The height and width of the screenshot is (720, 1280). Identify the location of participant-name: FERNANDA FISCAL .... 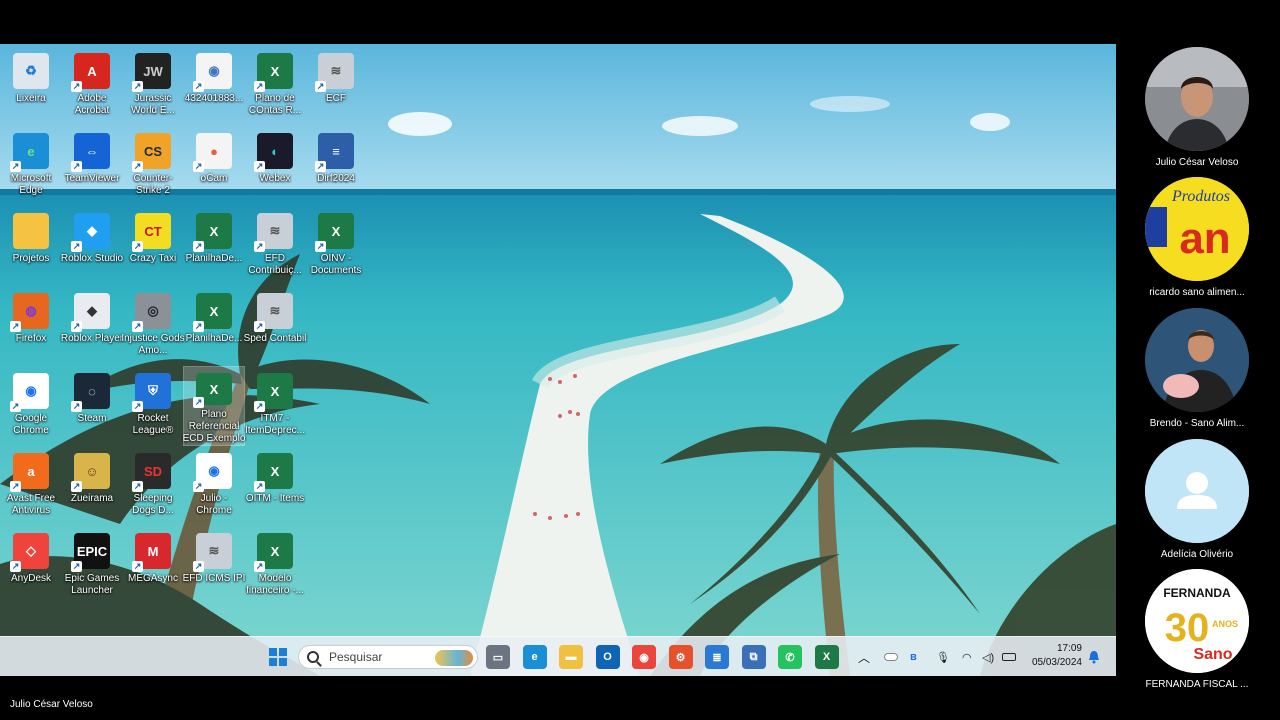
(1197, 684).